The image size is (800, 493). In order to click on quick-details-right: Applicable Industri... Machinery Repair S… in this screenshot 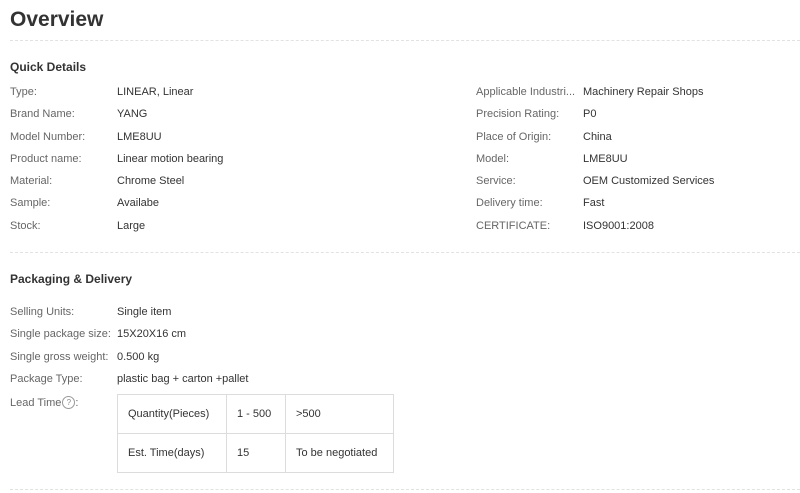, I will do `click(595, 163)`.